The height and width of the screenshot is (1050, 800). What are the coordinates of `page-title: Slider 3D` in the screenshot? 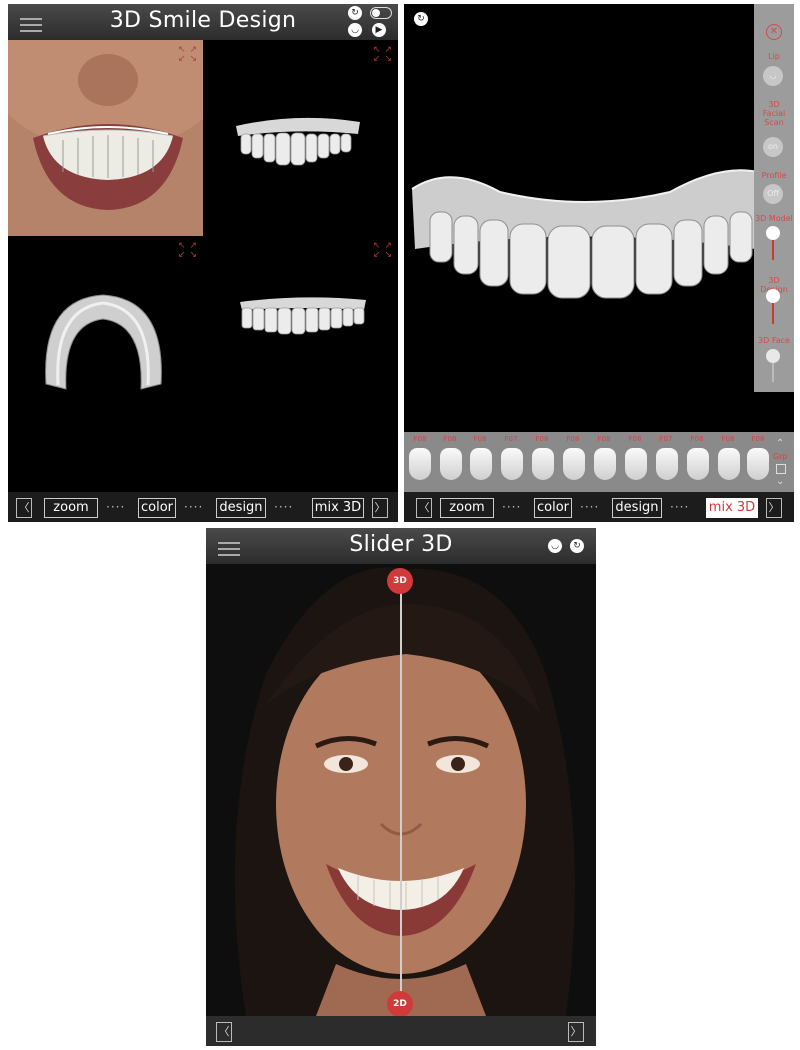 It's located at (401, 544).